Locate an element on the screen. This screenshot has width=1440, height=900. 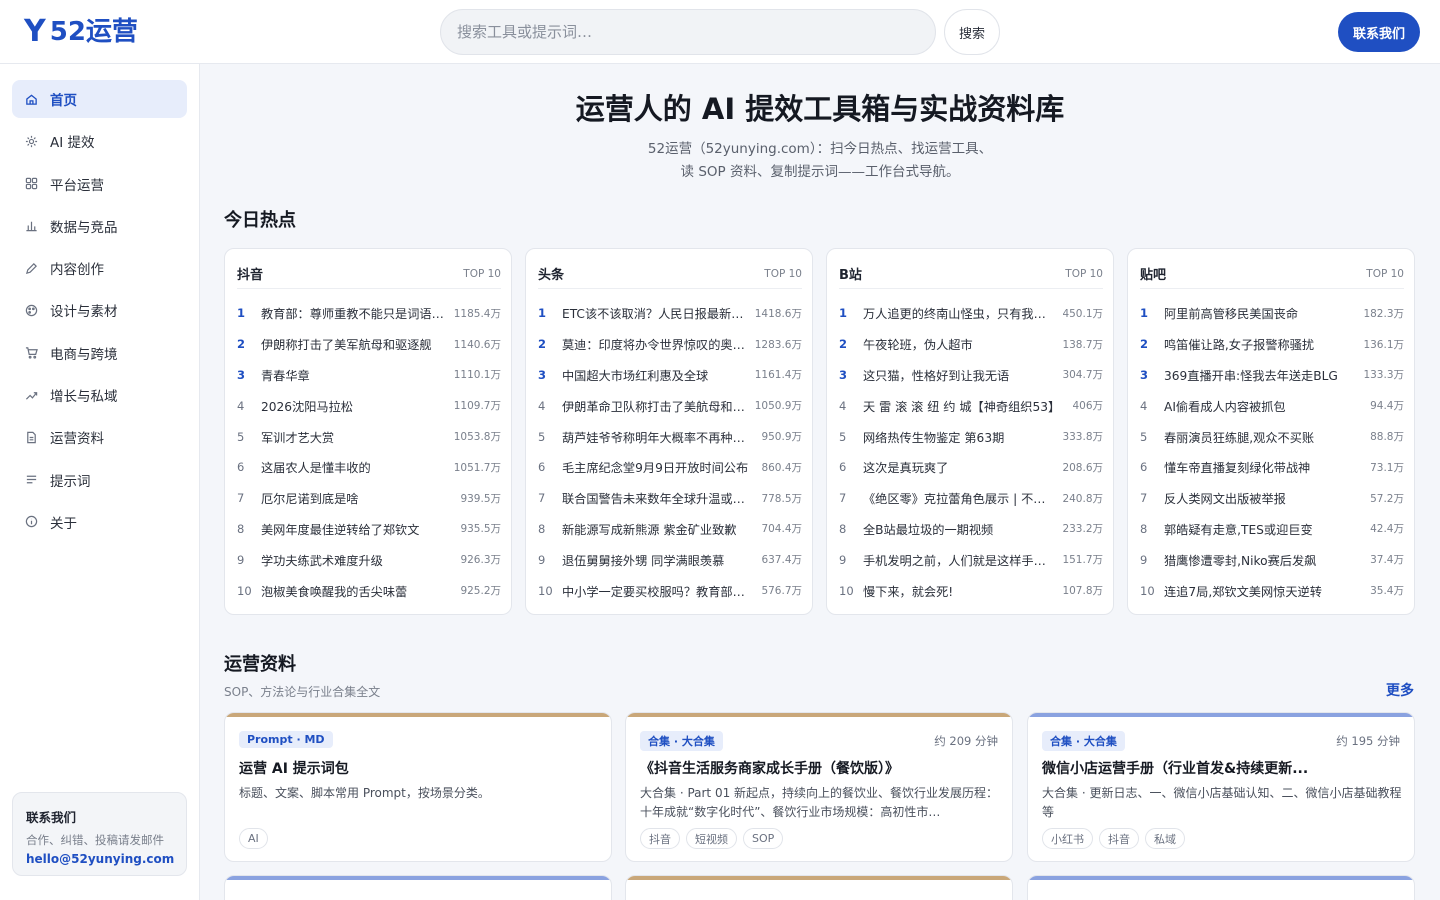
hot-list-item: 3 中国超大市场红利惠及全球 1161.4万 is located at coordinates (670, 375).